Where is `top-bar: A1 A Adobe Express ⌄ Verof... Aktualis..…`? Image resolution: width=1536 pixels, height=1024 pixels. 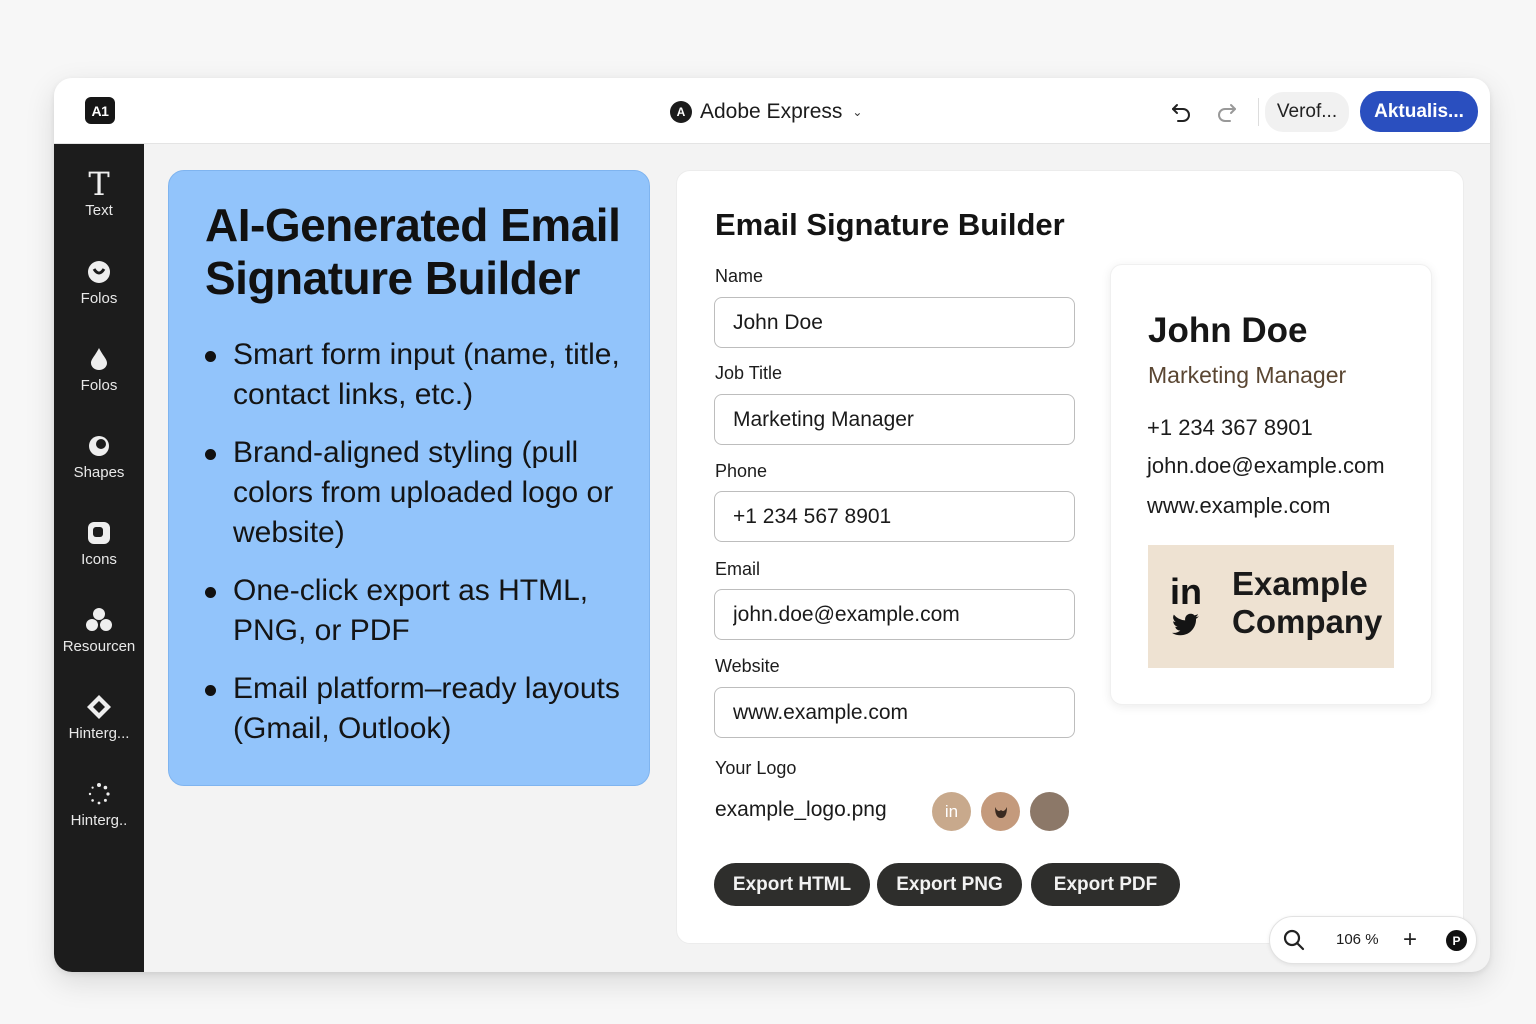 top-bar: A1 A Adobe Express ⌄ Verof... Aktualis..… is located at coordinates (772, 111).